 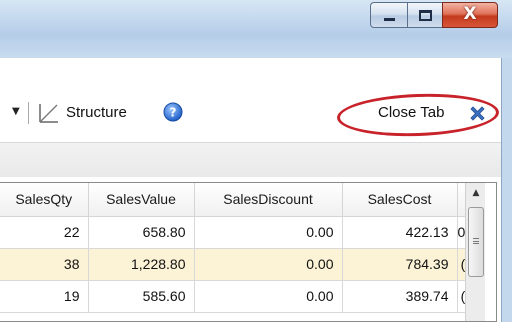 What do you see at coordinates (141, 296) in the screenshot?
I see `table-cell: 585.60` at bounding box center [141, 296].